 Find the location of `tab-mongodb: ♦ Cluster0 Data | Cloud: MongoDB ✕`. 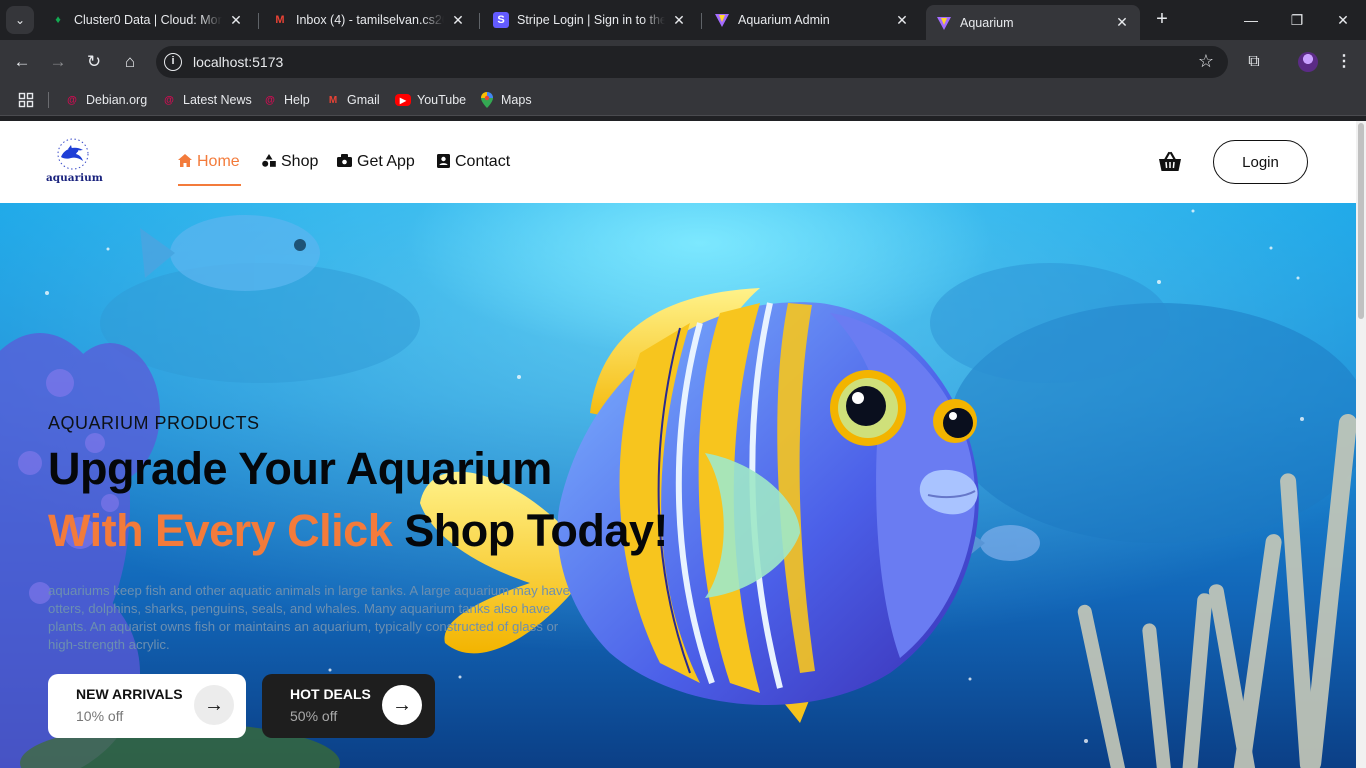

tab-mongodb: ♦ Cluster0 Data | Cloud: MongoDB ✕ is located at coordinates (147, 20).